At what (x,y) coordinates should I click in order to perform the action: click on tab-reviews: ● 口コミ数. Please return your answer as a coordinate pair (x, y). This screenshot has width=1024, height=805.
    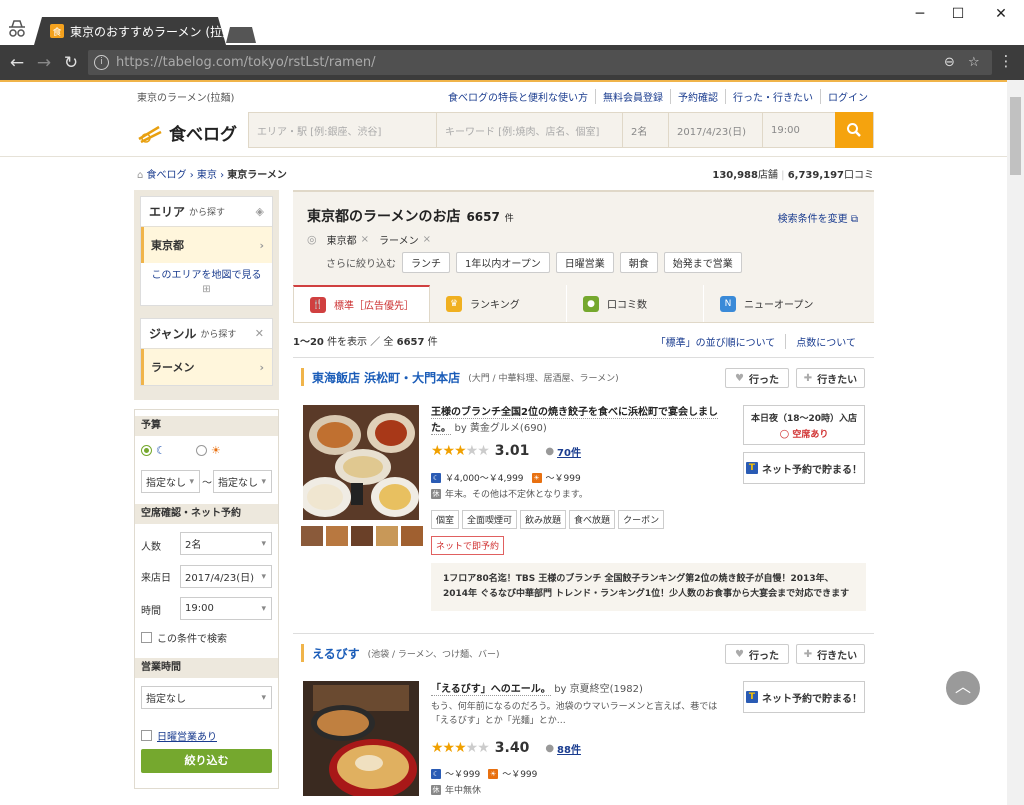
    Looking at the image, I should click on (635, 303).